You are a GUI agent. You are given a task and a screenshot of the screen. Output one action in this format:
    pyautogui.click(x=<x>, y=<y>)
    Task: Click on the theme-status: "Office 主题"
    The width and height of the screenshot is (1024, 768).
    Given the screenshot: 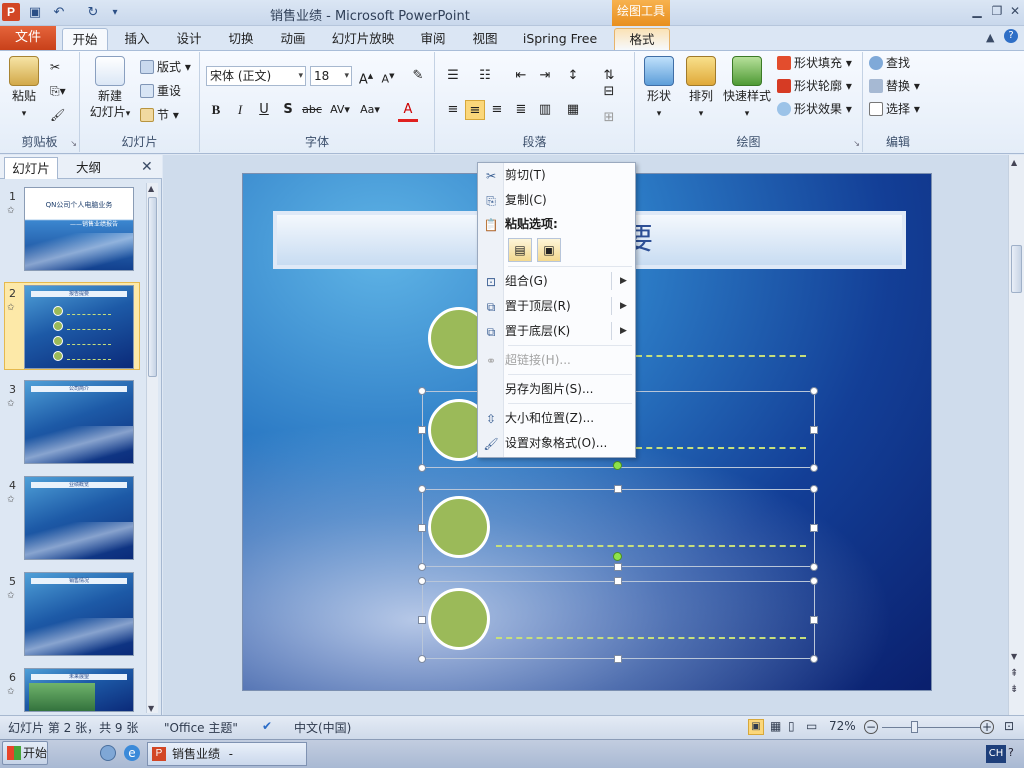 What is the action you would take?
    pyautogui.click(x=201, y=727)
    